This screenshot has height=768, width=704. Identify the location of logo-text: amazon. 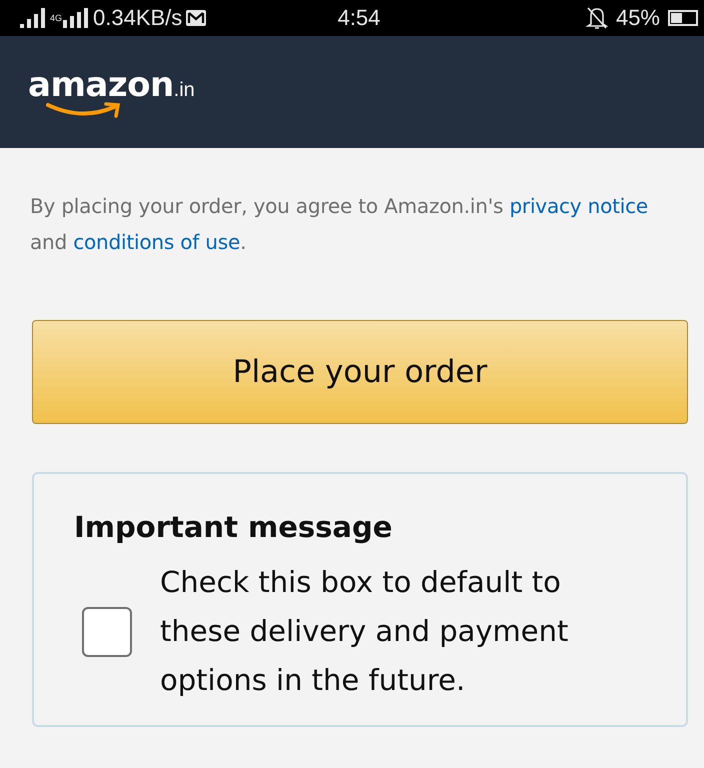
(101, 85).